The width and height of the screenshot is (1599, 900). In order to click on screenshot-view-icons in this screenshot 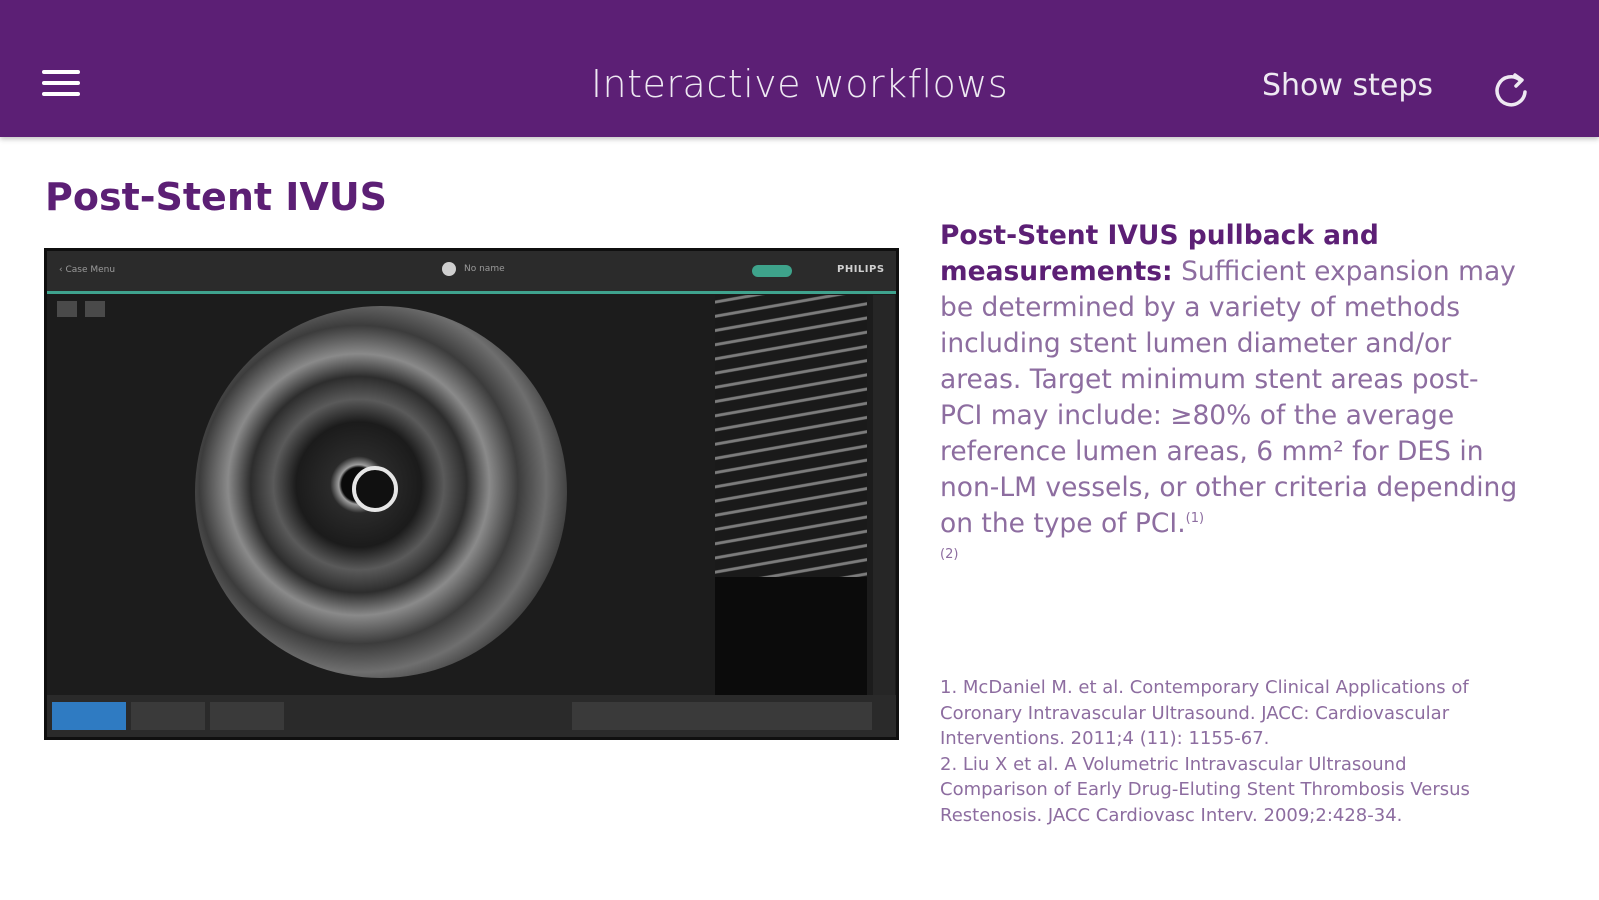, I will do `click(81, 309)`.